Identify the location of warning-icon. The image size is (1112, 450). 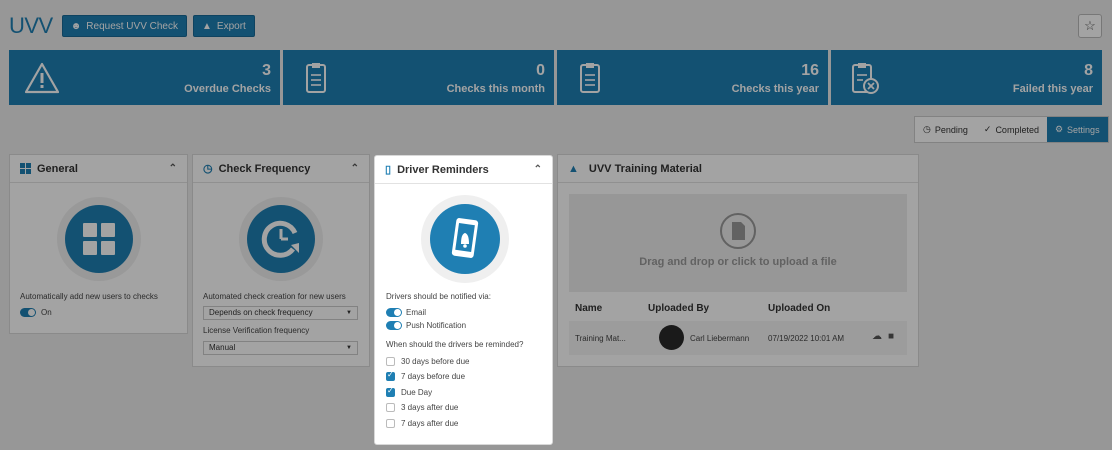
(42, 78).